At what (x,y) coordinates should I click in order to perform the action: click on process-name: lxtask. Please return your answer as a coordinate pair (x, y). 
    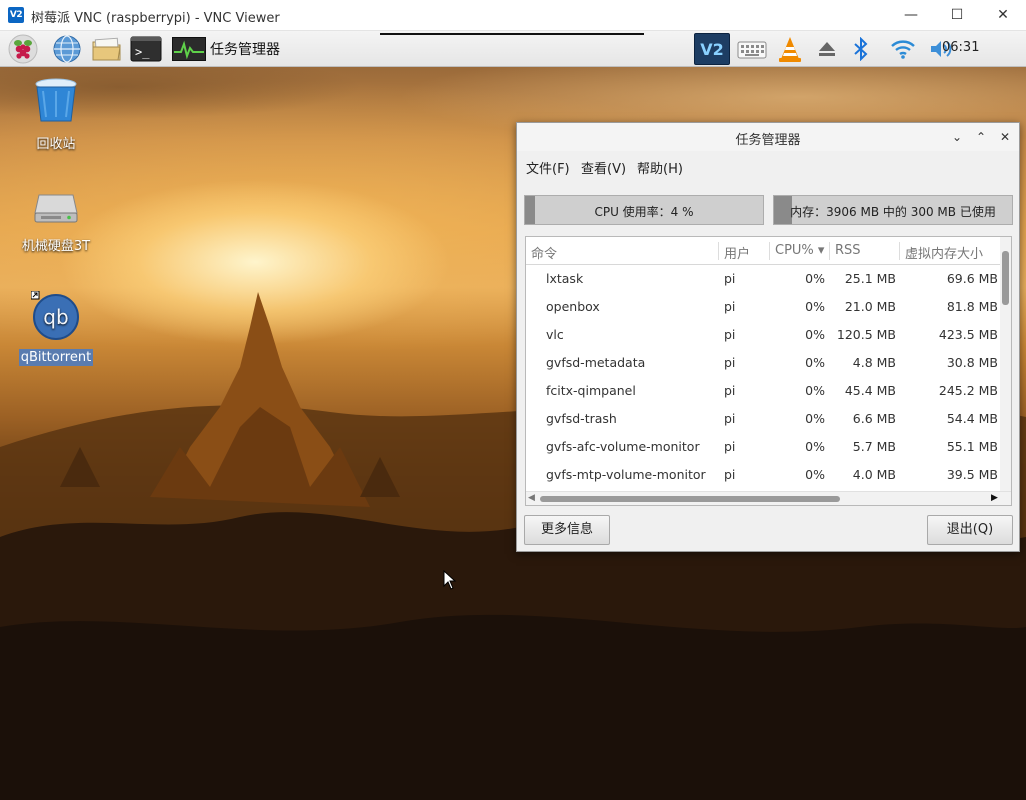
    Looking at the image, I should click on (565, 278).